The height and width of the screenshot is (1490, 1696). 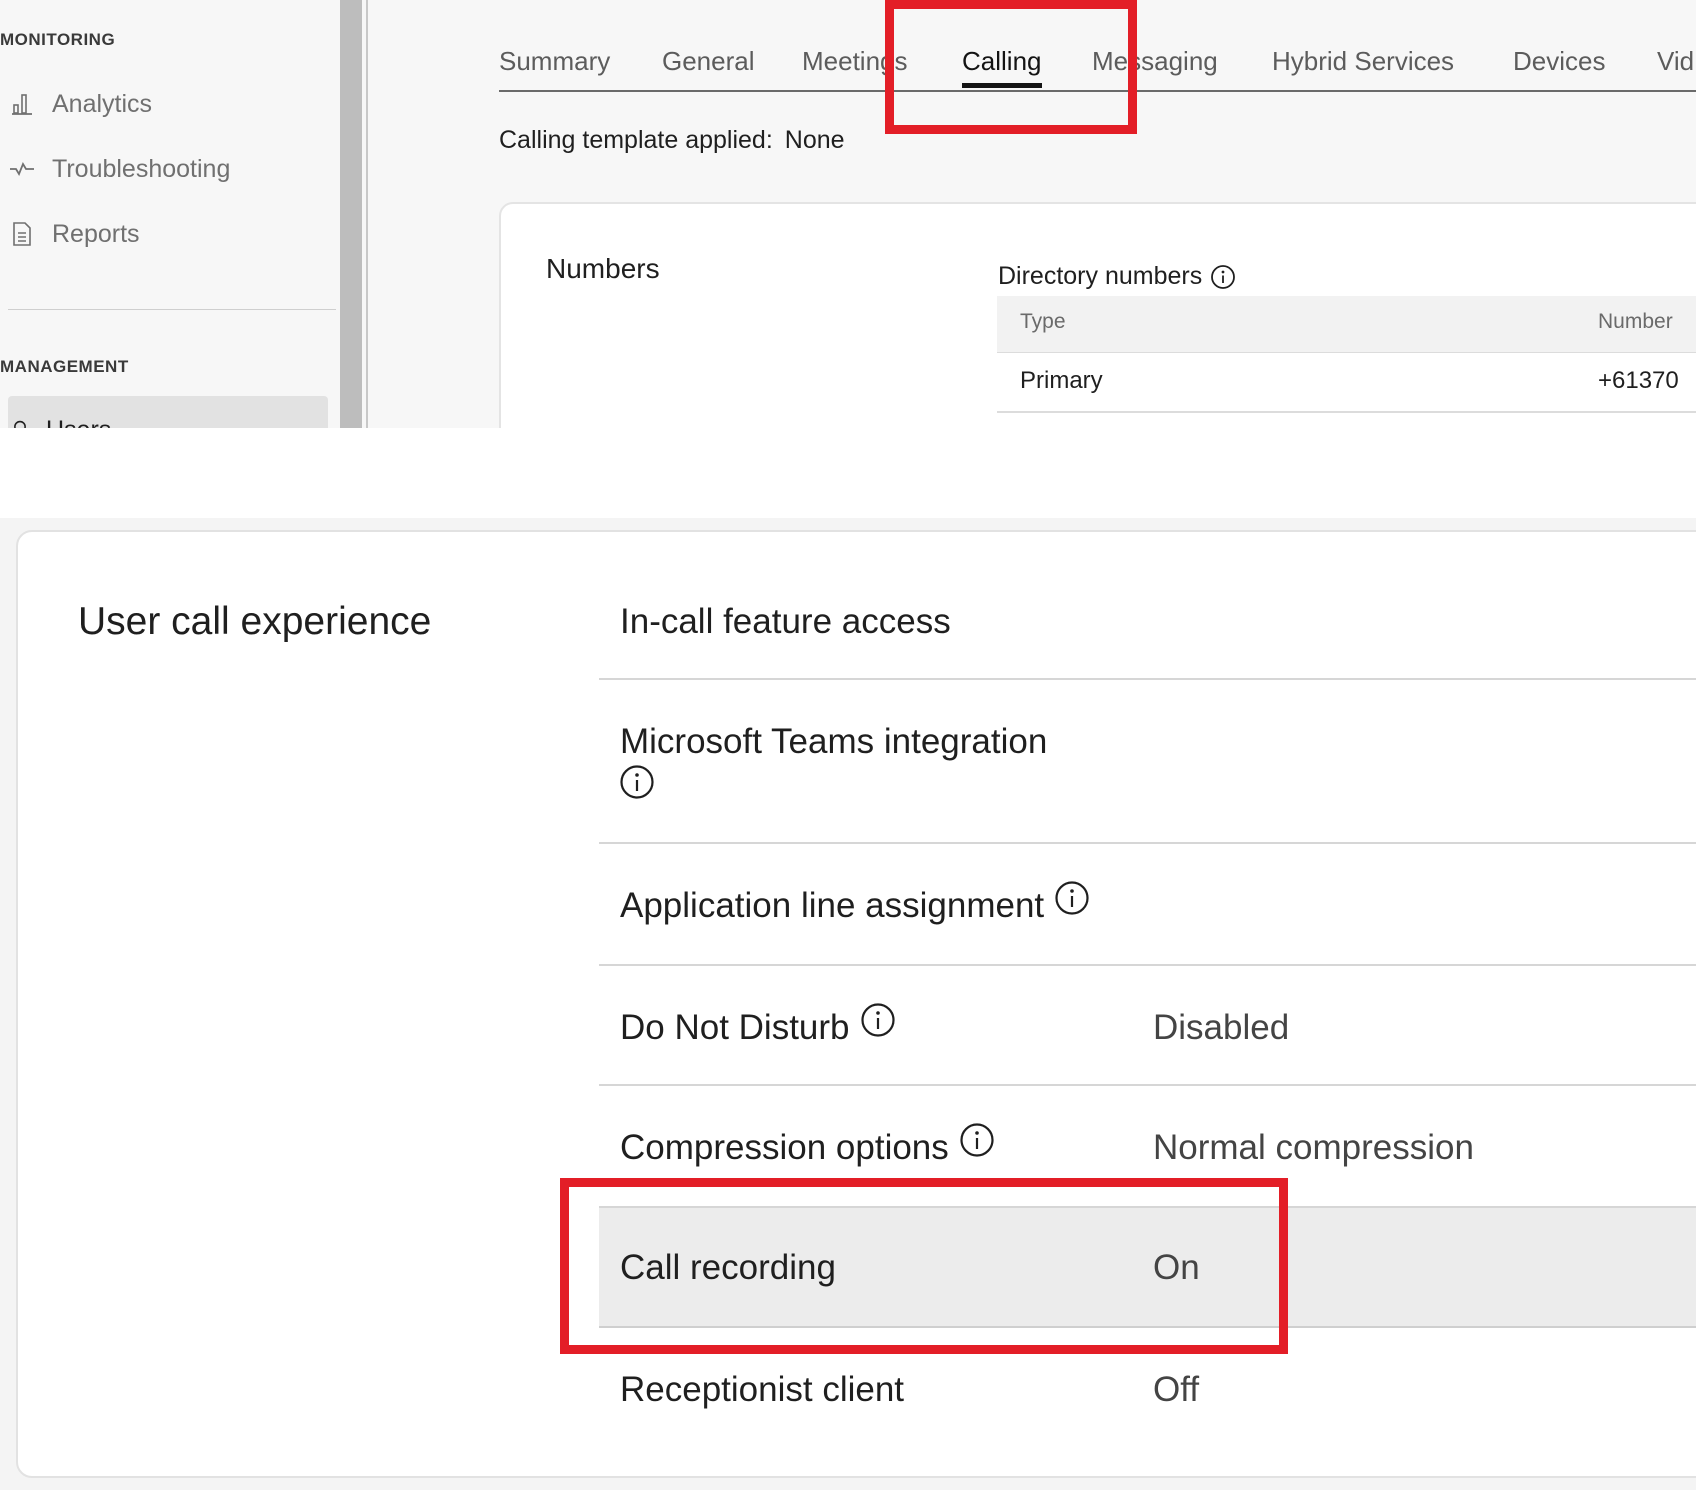 I want to click on calling-template-applied: Calling template applied: None, so click(x=672, y=140).